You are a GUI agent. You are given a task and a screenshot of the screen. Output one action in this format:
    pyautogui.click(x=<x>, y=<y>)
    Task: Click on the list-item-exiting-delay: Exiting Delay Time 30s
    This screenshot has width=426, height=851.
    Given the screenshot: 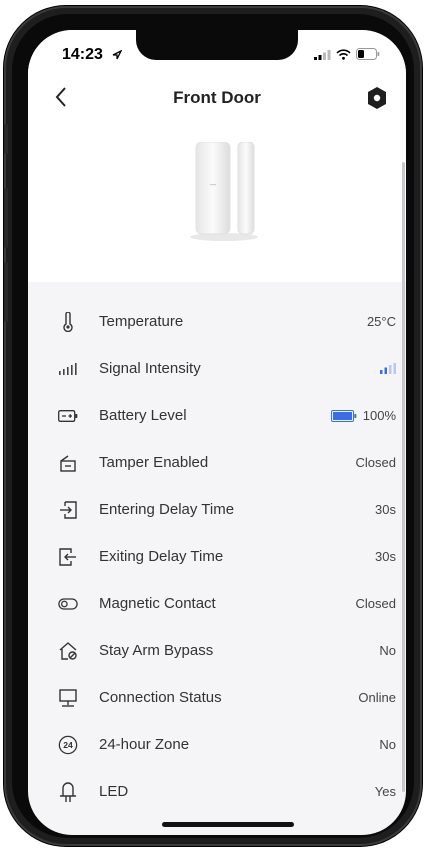 What is the action you would take?
    pyautogui.click(x=217, y=556)
    